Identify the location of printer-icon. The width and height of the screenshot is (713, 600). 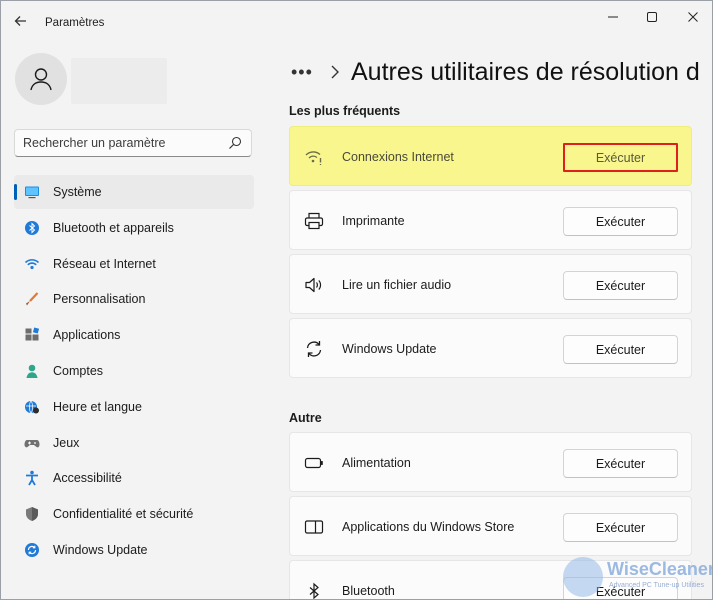
(314, 221).